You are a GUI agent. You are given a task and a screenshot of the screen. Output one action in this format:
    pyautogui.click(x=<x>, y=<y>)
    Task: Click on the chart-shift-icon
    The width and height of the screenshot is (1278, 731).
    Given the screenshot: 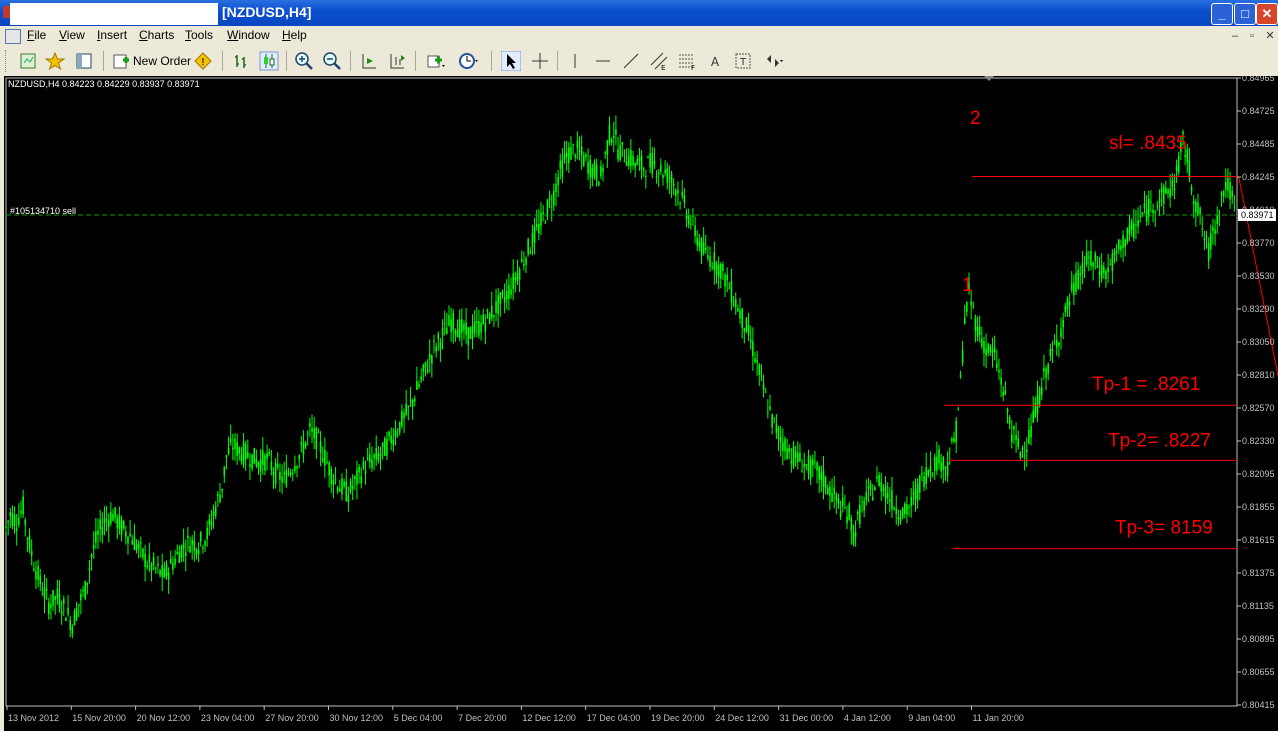 What is the action you would take?
    pyautogui.click(x=369, y=61)
    